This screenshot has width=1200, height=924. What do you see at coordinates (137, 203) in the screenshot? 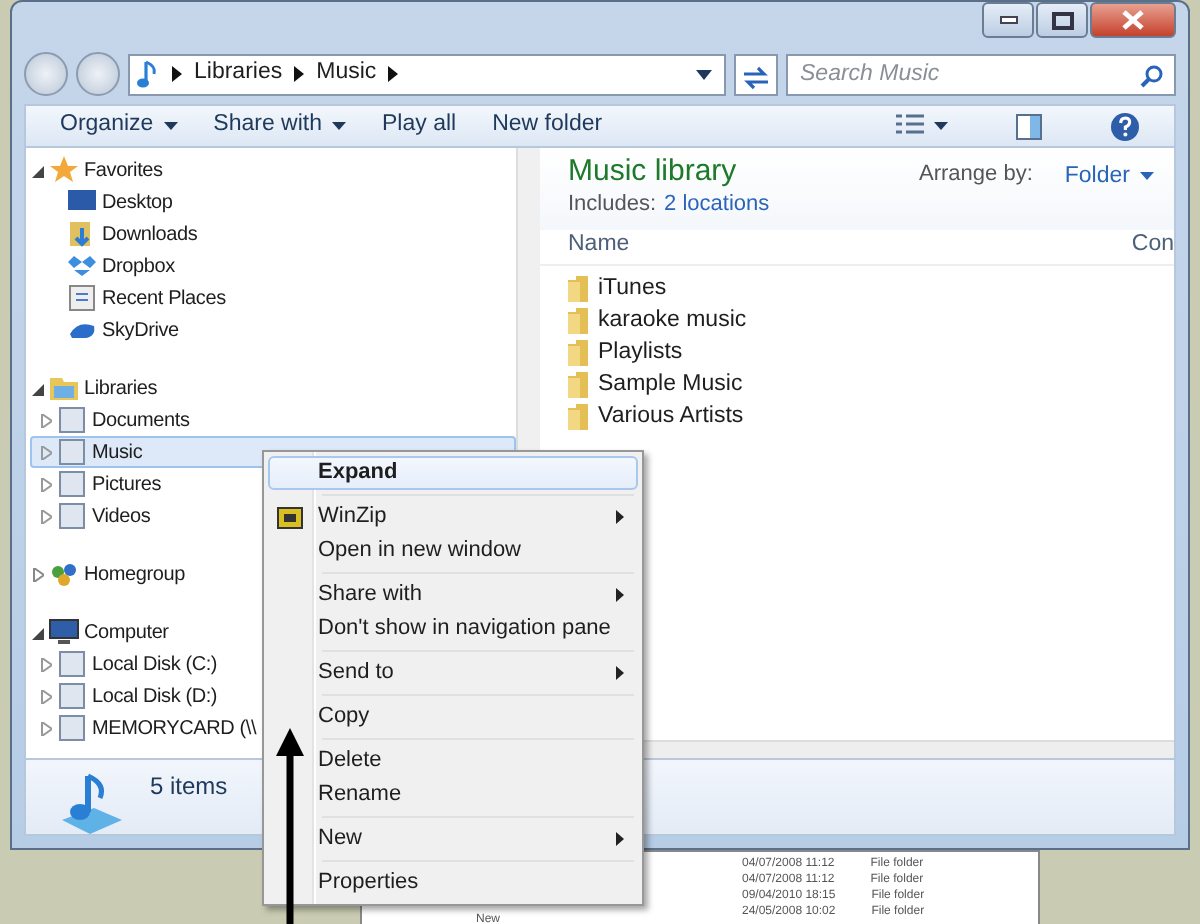
I see `nav-label: Desktop` at bounding box center [137, 203].